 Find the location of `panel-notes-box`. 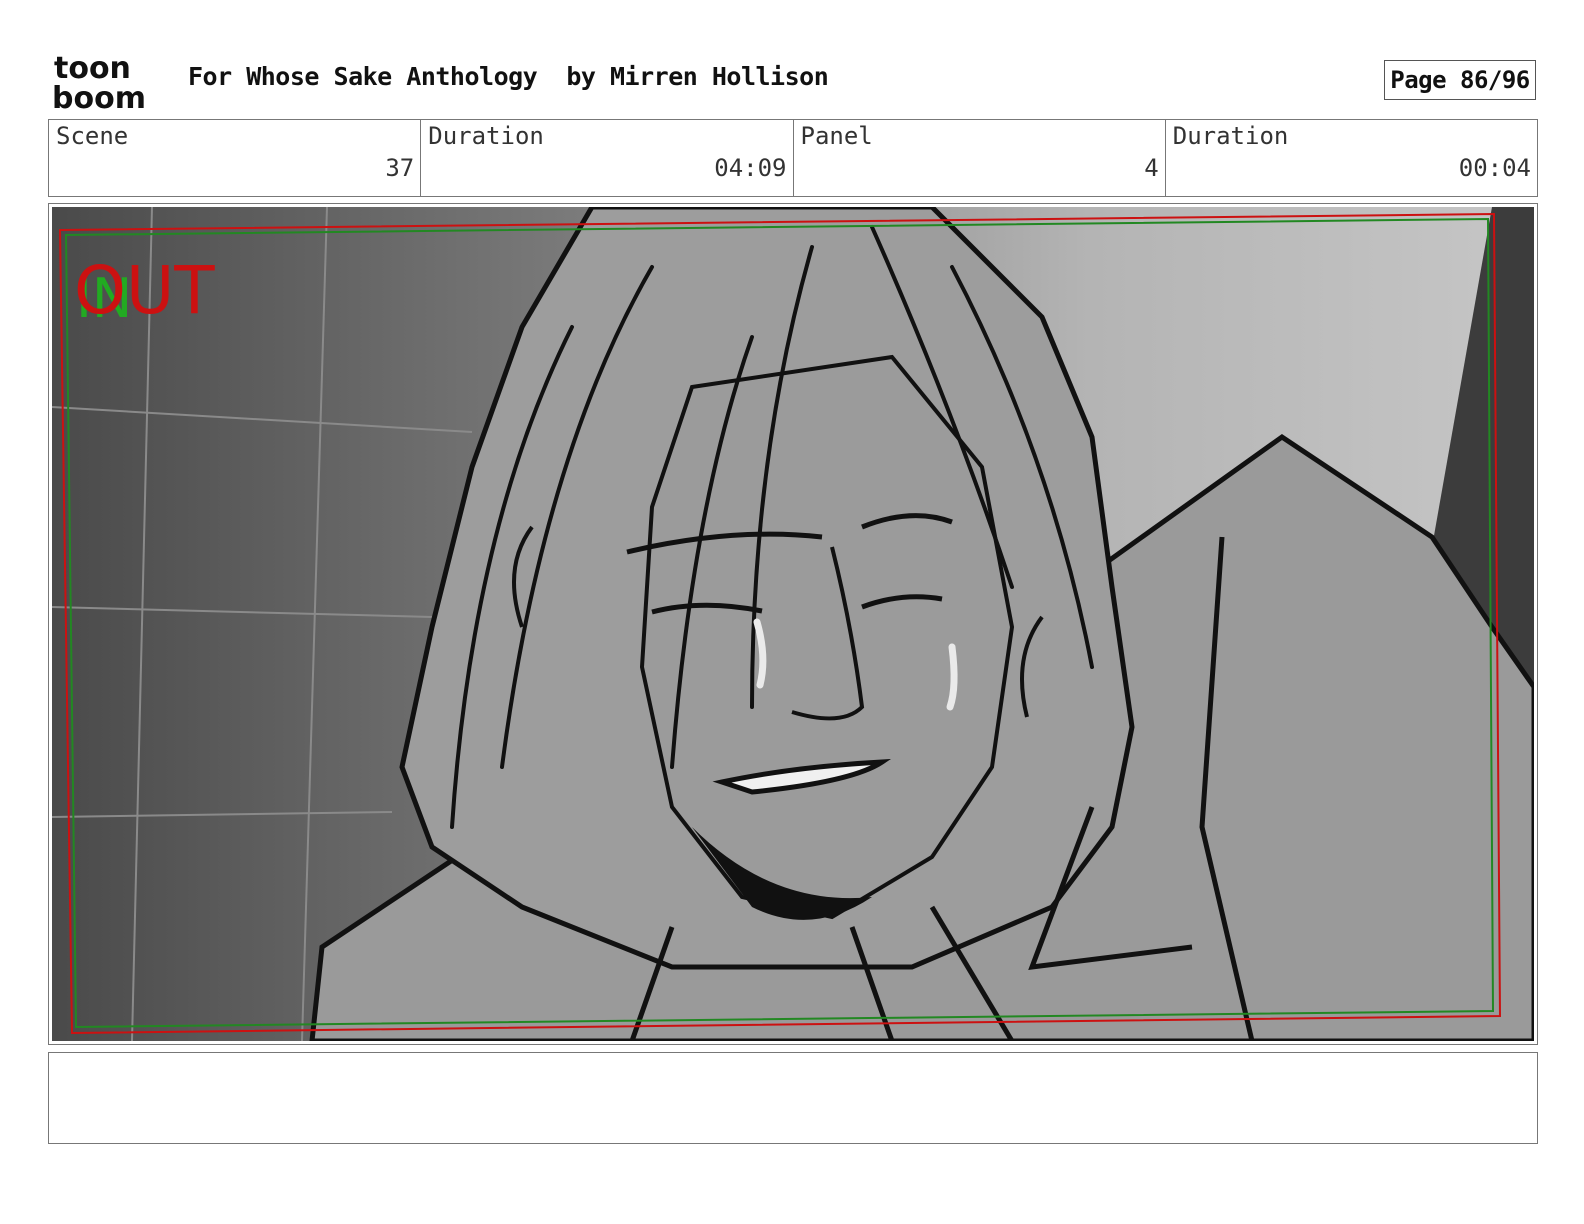

panel-notes-box is located at coordinates (793, 1098).